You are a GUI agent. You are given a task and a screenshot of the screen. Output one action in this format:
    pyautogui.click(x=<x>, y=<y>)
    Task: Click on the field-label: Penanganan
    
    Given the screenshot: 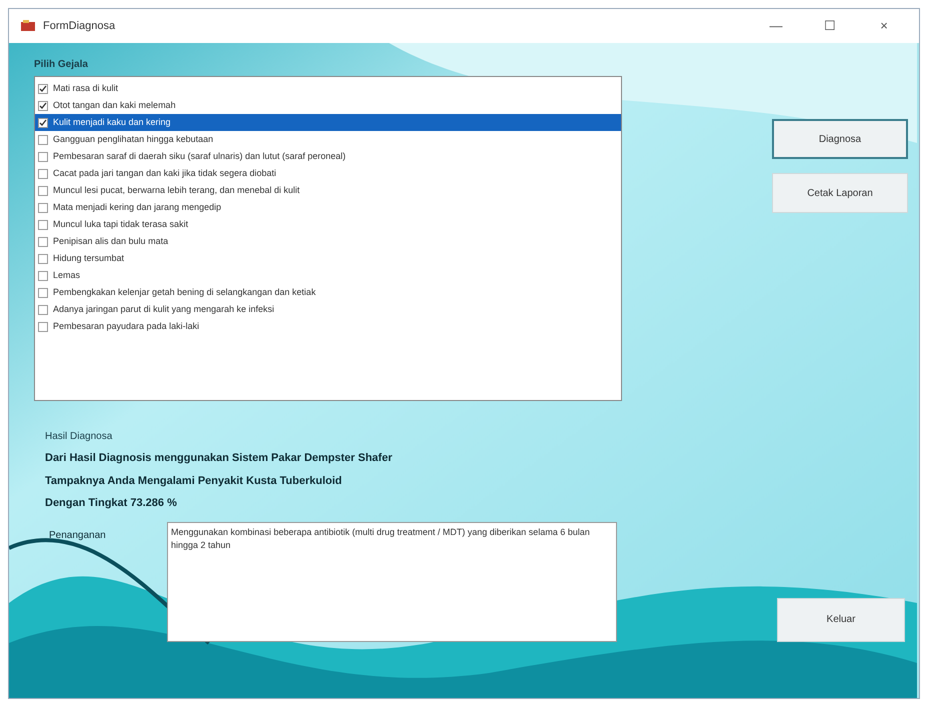 What is the action you would take?
    pyautogui.click(x=78, y=535)
    